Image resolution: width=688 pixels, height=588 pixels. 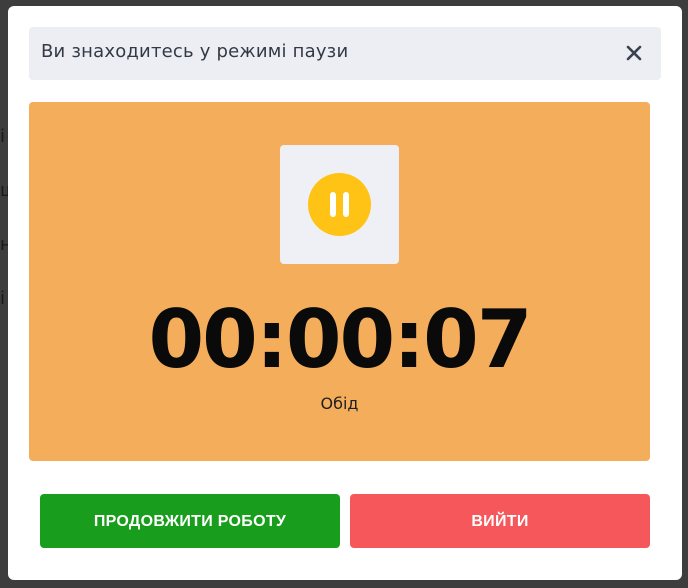 I want to click on timer-display: 00:00:07, so click(x=340, y=339).